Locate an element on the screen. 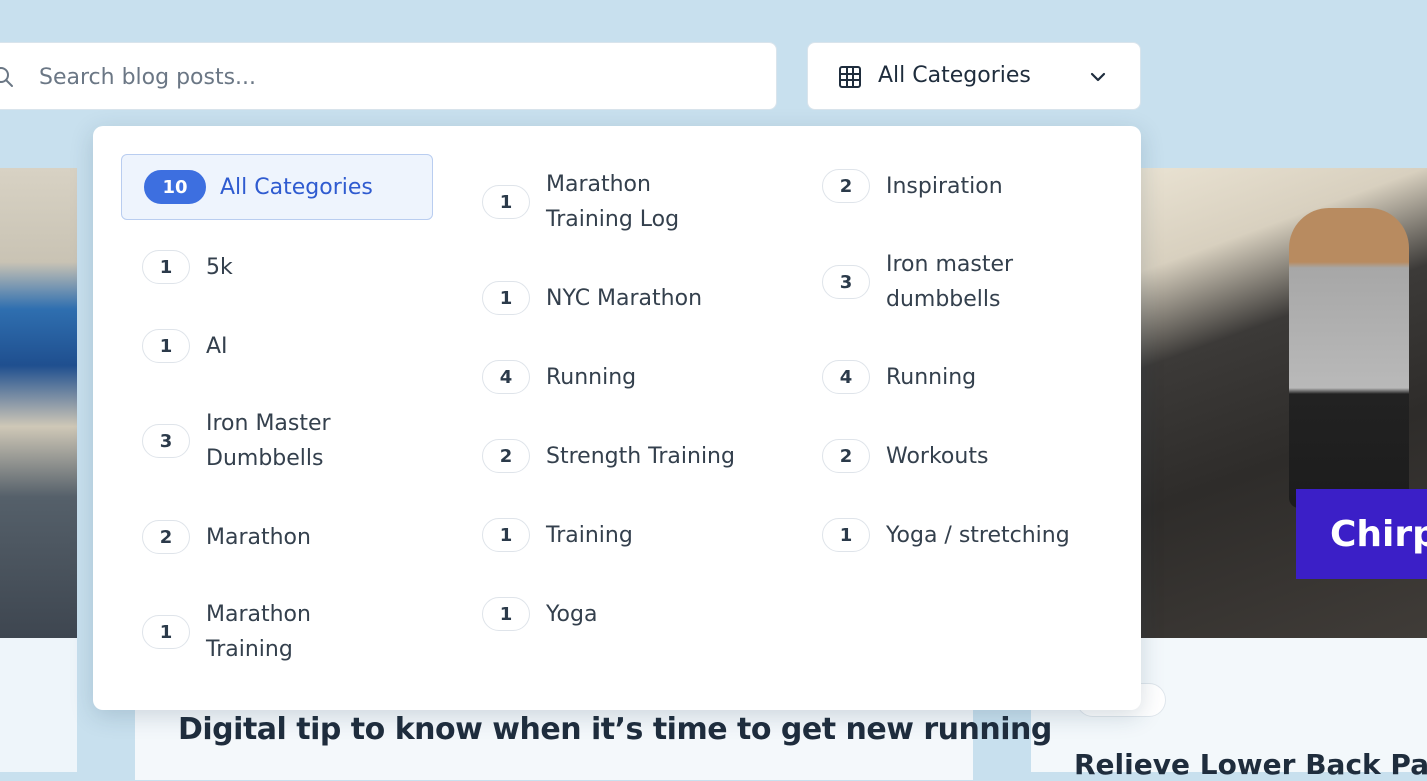 Image resolution: width=1427 pixels, height=781 pixels. category-option: 3 Iron master dumbbells is located at coordinates (932, 282).